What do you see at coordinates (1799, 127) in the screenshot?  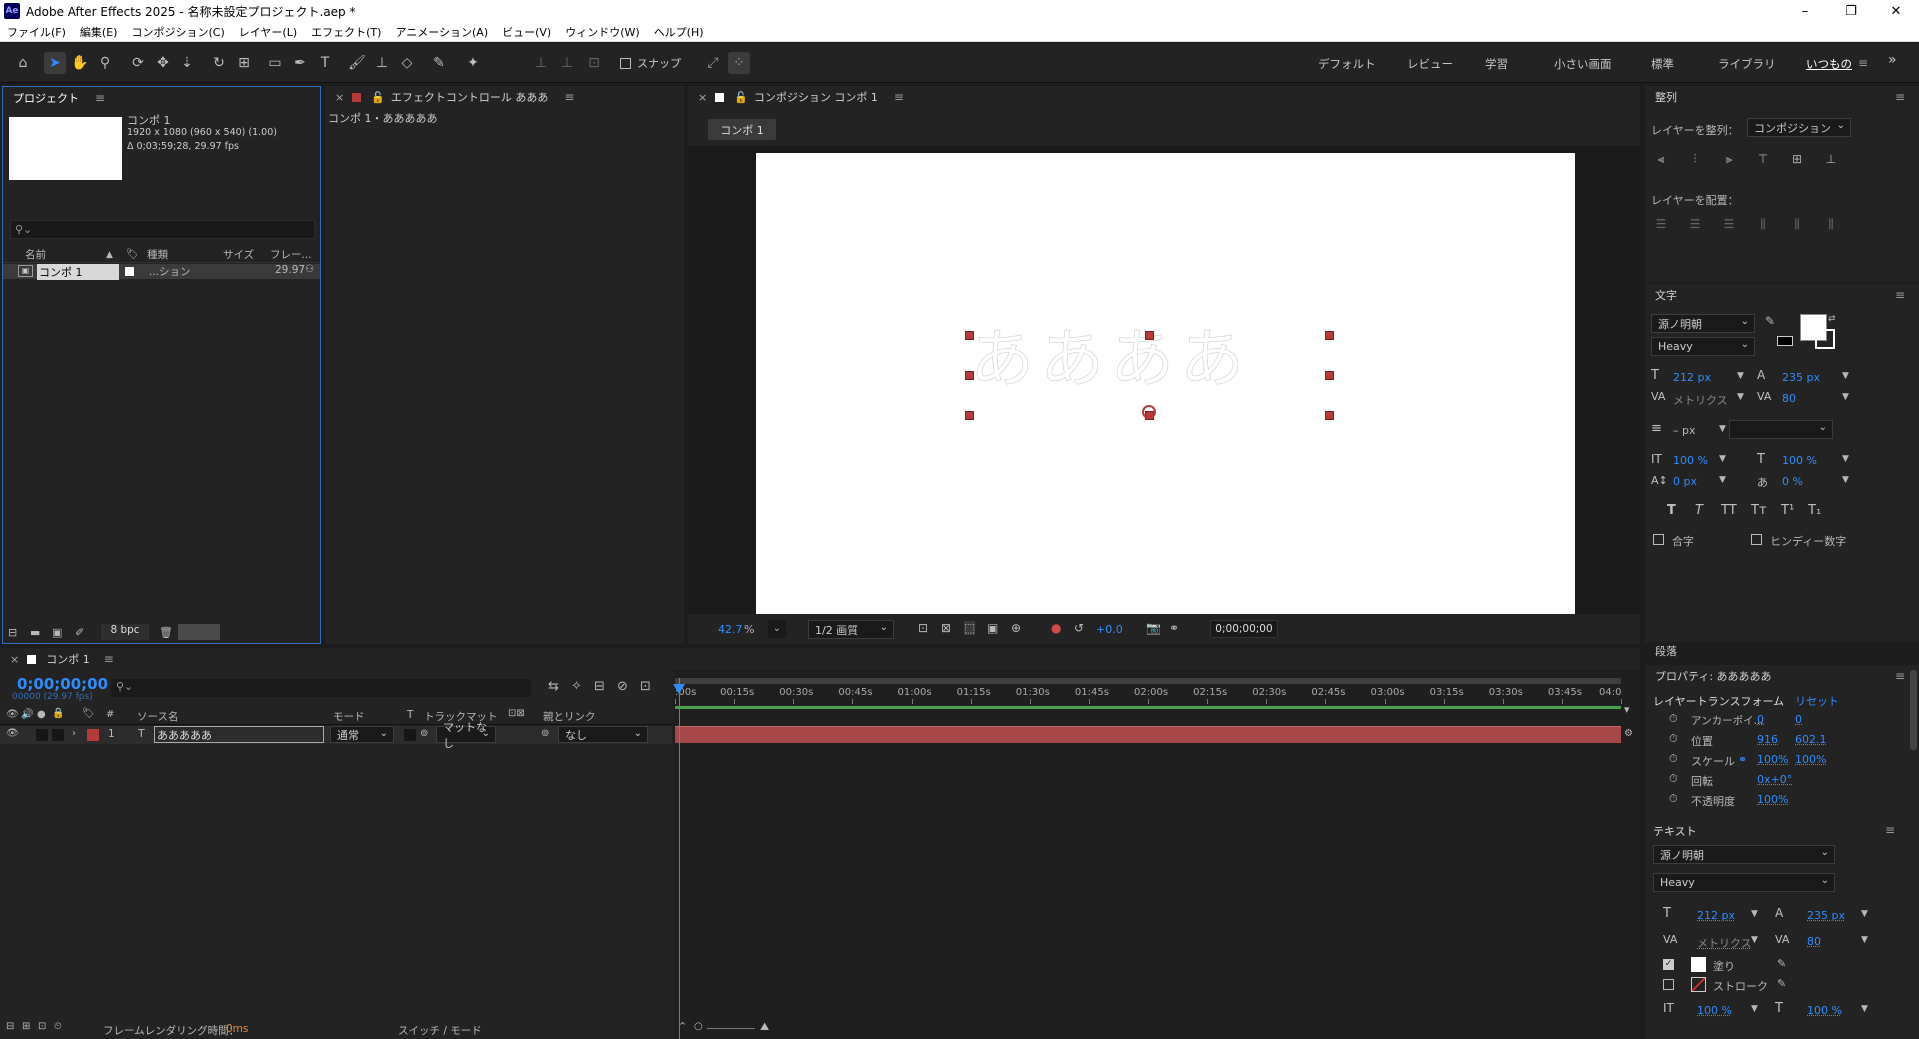 I see `align-to-dropdown: コンポジション ⌄` at bounding box center [1799, 127].